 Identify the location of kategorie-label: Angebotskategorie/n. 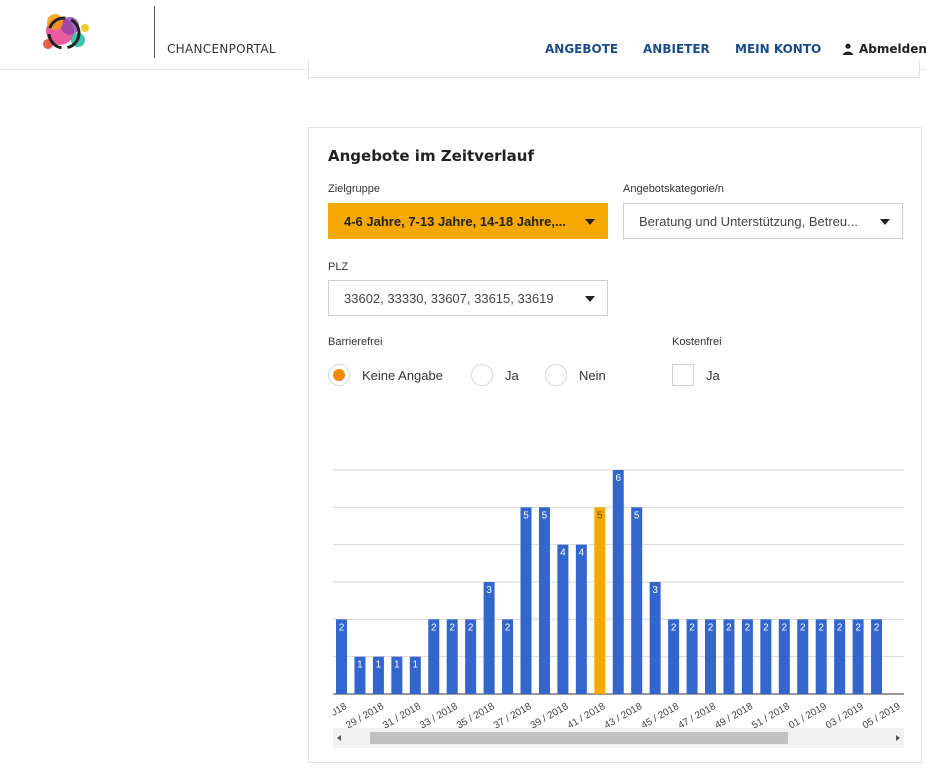
(673, 189).